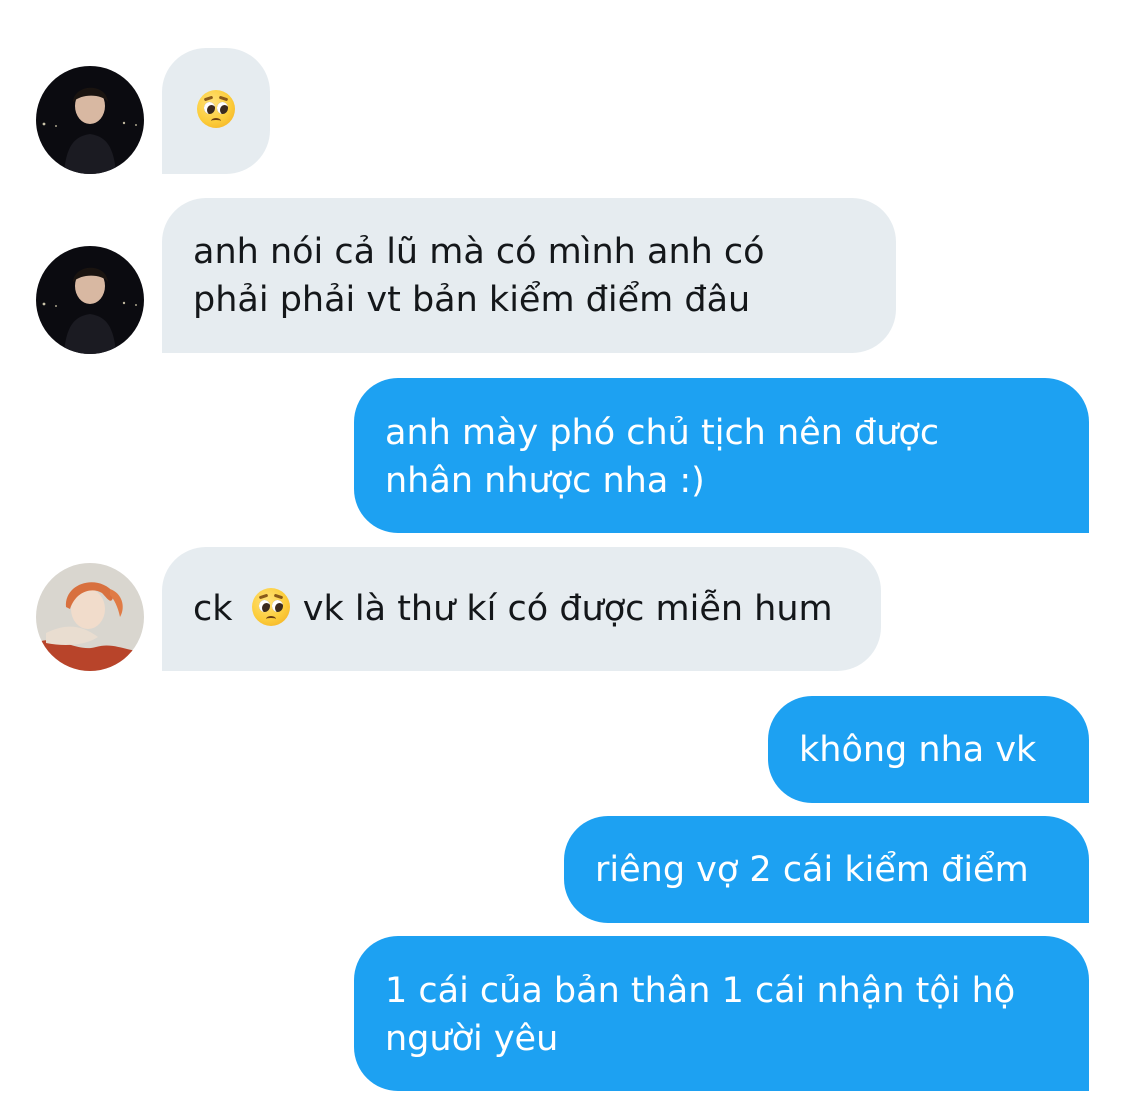  Describe the element at coordinates (662, 433) in the screenshot. I see `message-text-line: anh mày phó chủ tịch nên được` at that location.